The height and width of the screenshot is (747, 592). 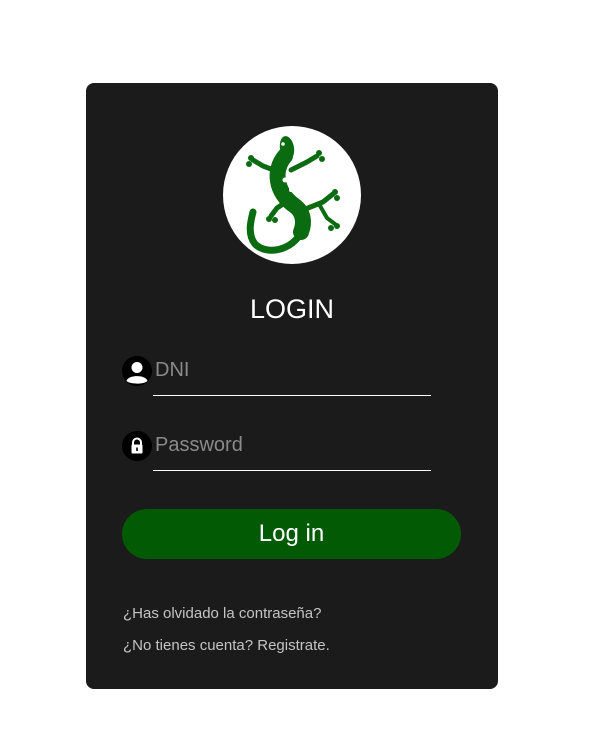 I want to click on dni-underline, so click(x=292, y=395).